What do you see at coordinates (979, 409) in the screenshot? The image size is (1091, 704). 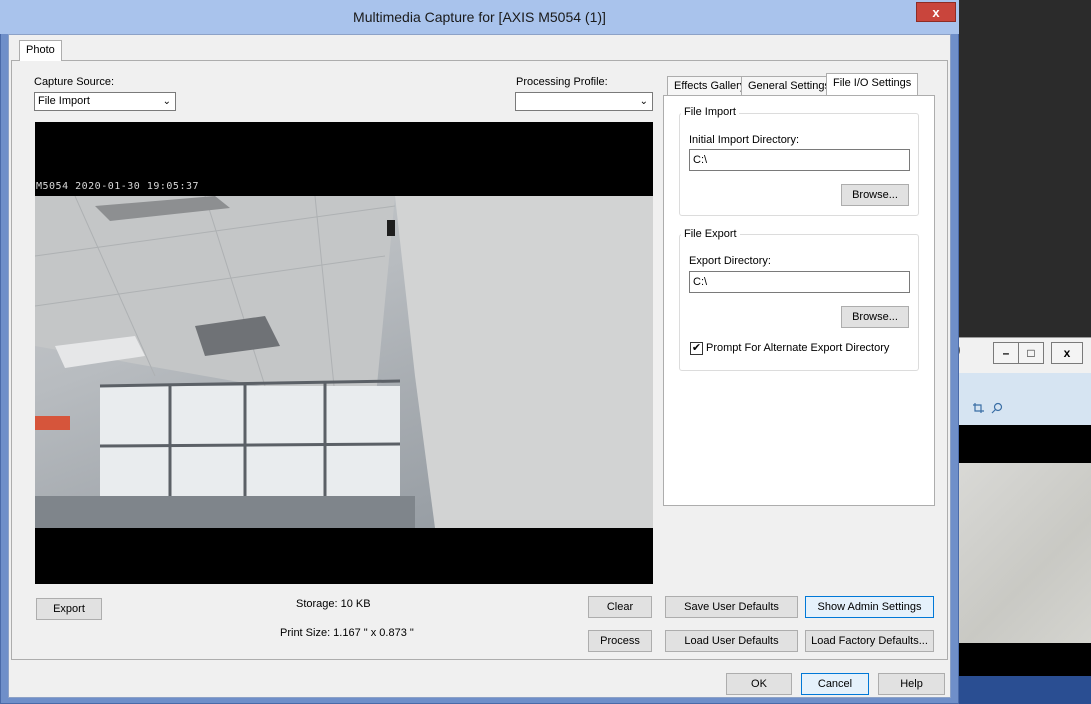 I see `crop-icon` at bounding box center [979, 409].